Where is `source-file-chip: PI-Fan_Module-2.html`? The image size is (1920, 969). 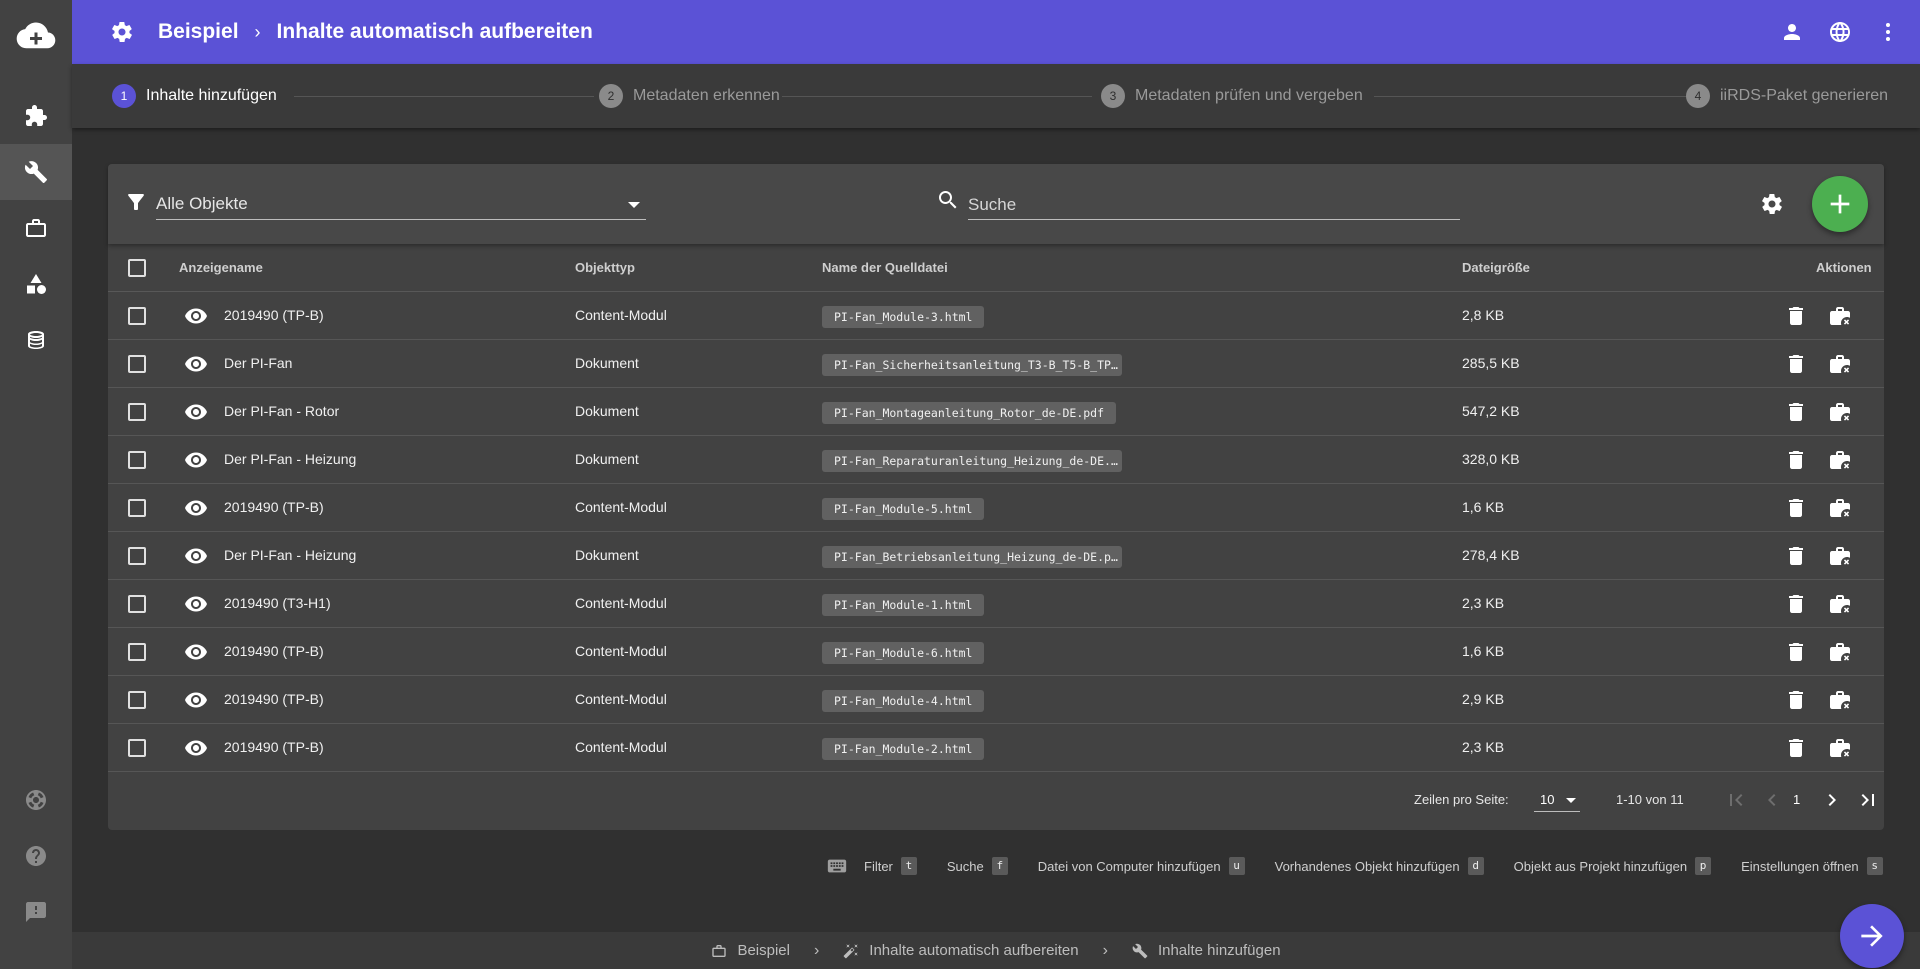 source-file-chip: PI-Fan_Module-2.html is located at coordinates (903, 749).